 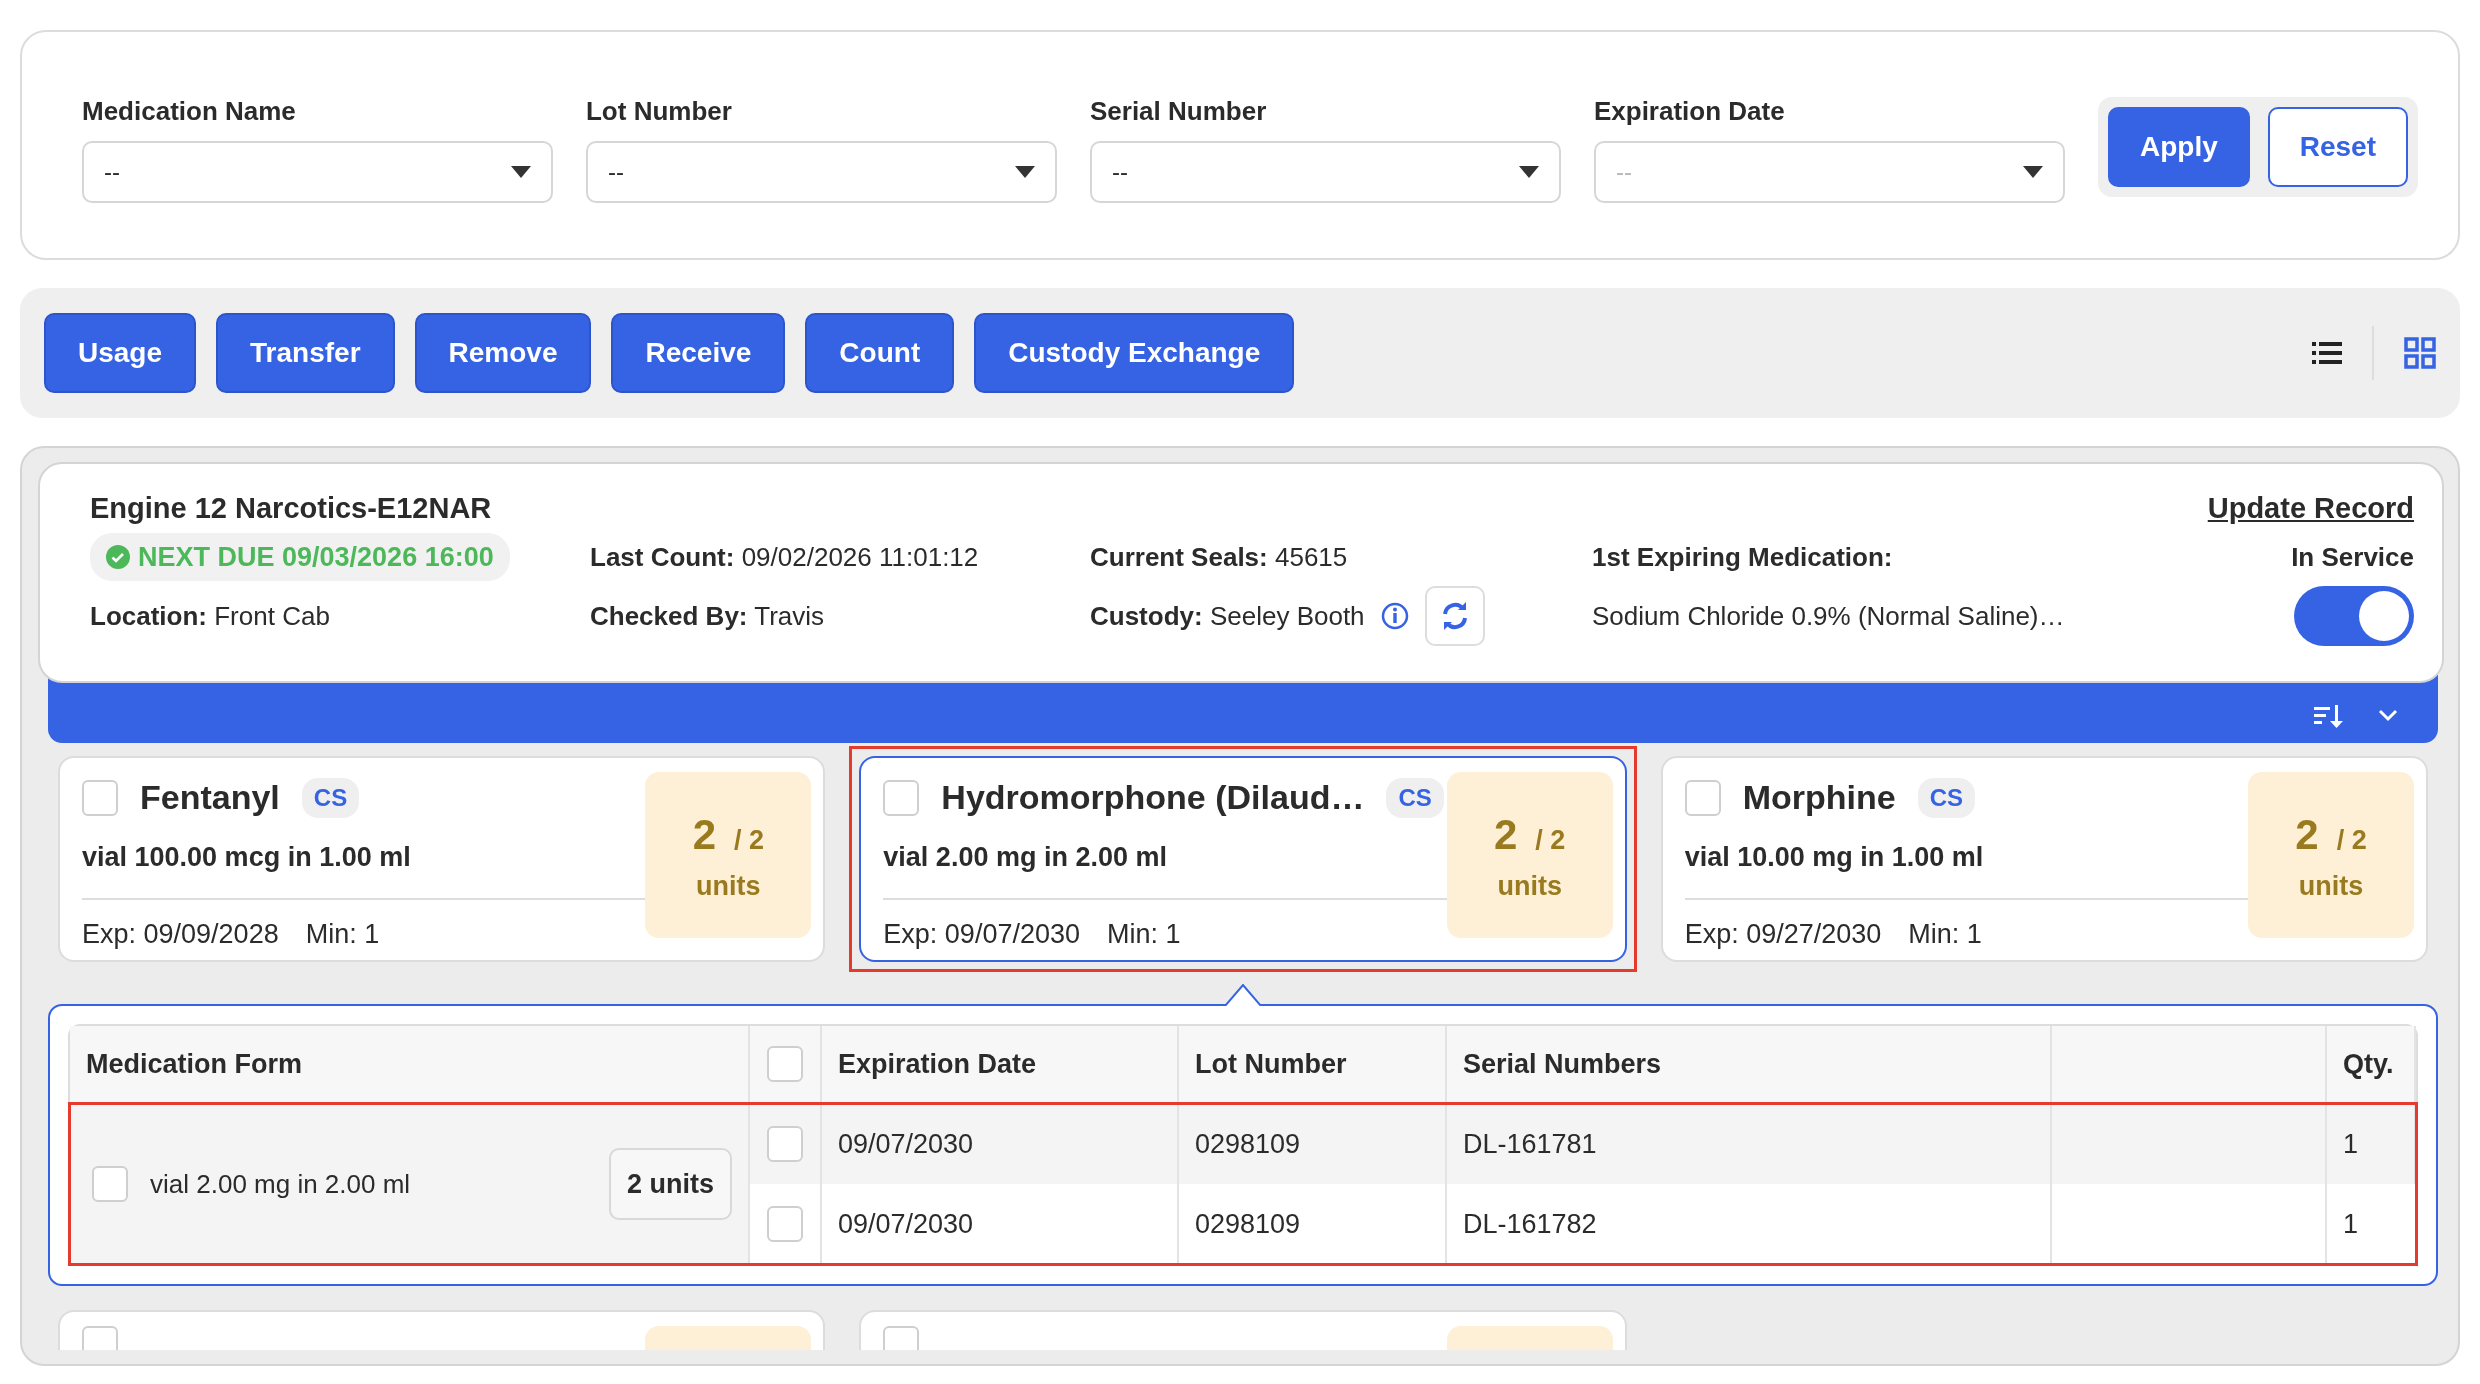 What do you see at coordinates (1530, 1224) in the screenshot?
I see `table-cell-text: DL-161782` at bounding box center [1530, 1224].